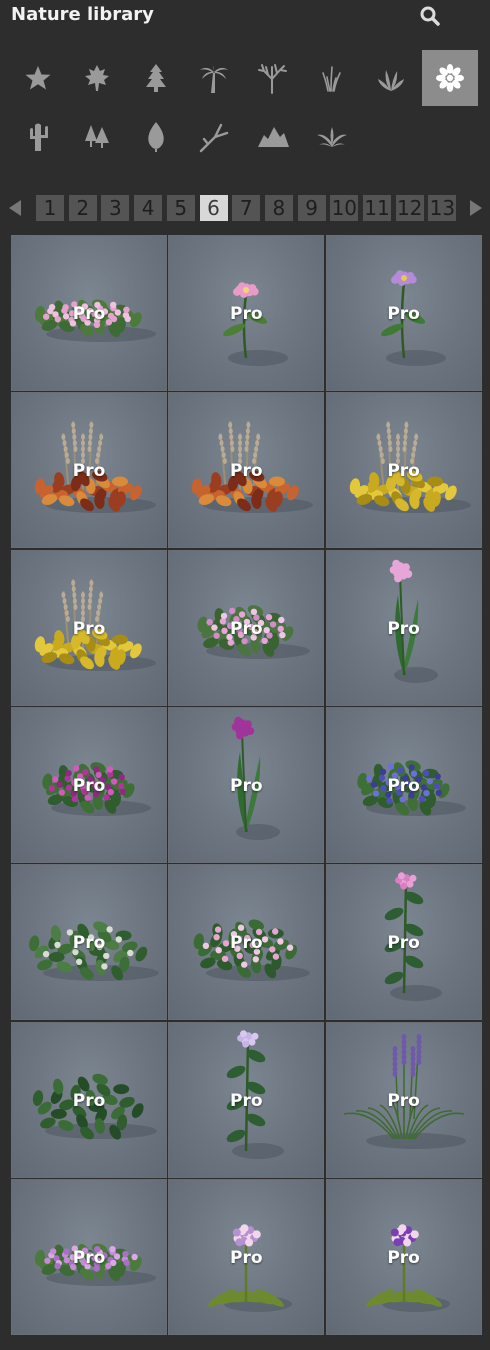 This screenshot has width=490, height=1350. What do you see at coordinates (311, 208) in the screenshot?
I see `page-9: 9` at bounding box center [311, 208].